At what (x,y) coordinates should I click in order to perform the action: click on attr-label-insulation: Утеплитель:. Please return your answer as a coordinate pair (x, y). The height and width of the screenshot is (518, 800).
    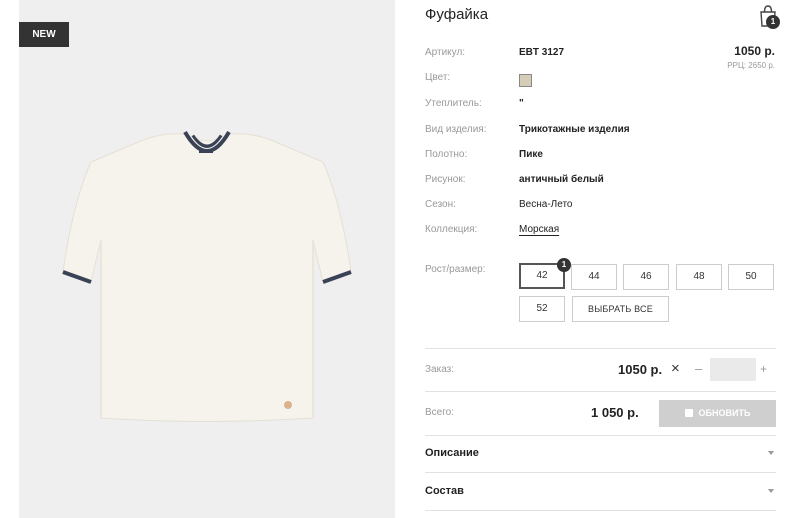
    Looking at the image, I should click on (453, 103).